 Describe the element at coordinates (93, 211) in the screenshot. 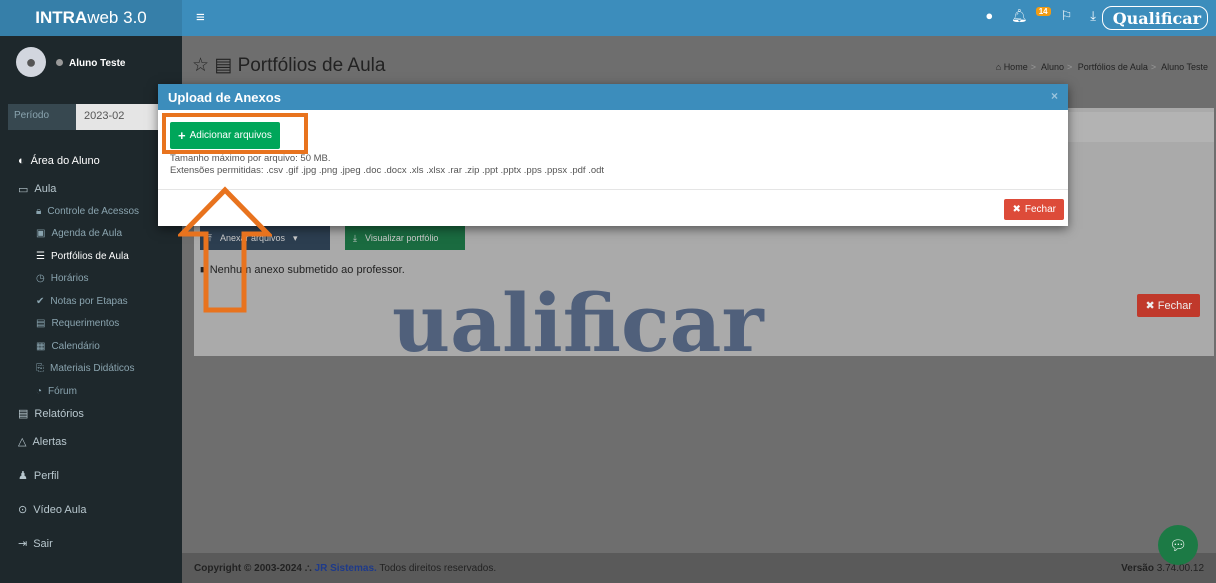

I see `sidebar-item-label: Controle de Acessos` at that location.